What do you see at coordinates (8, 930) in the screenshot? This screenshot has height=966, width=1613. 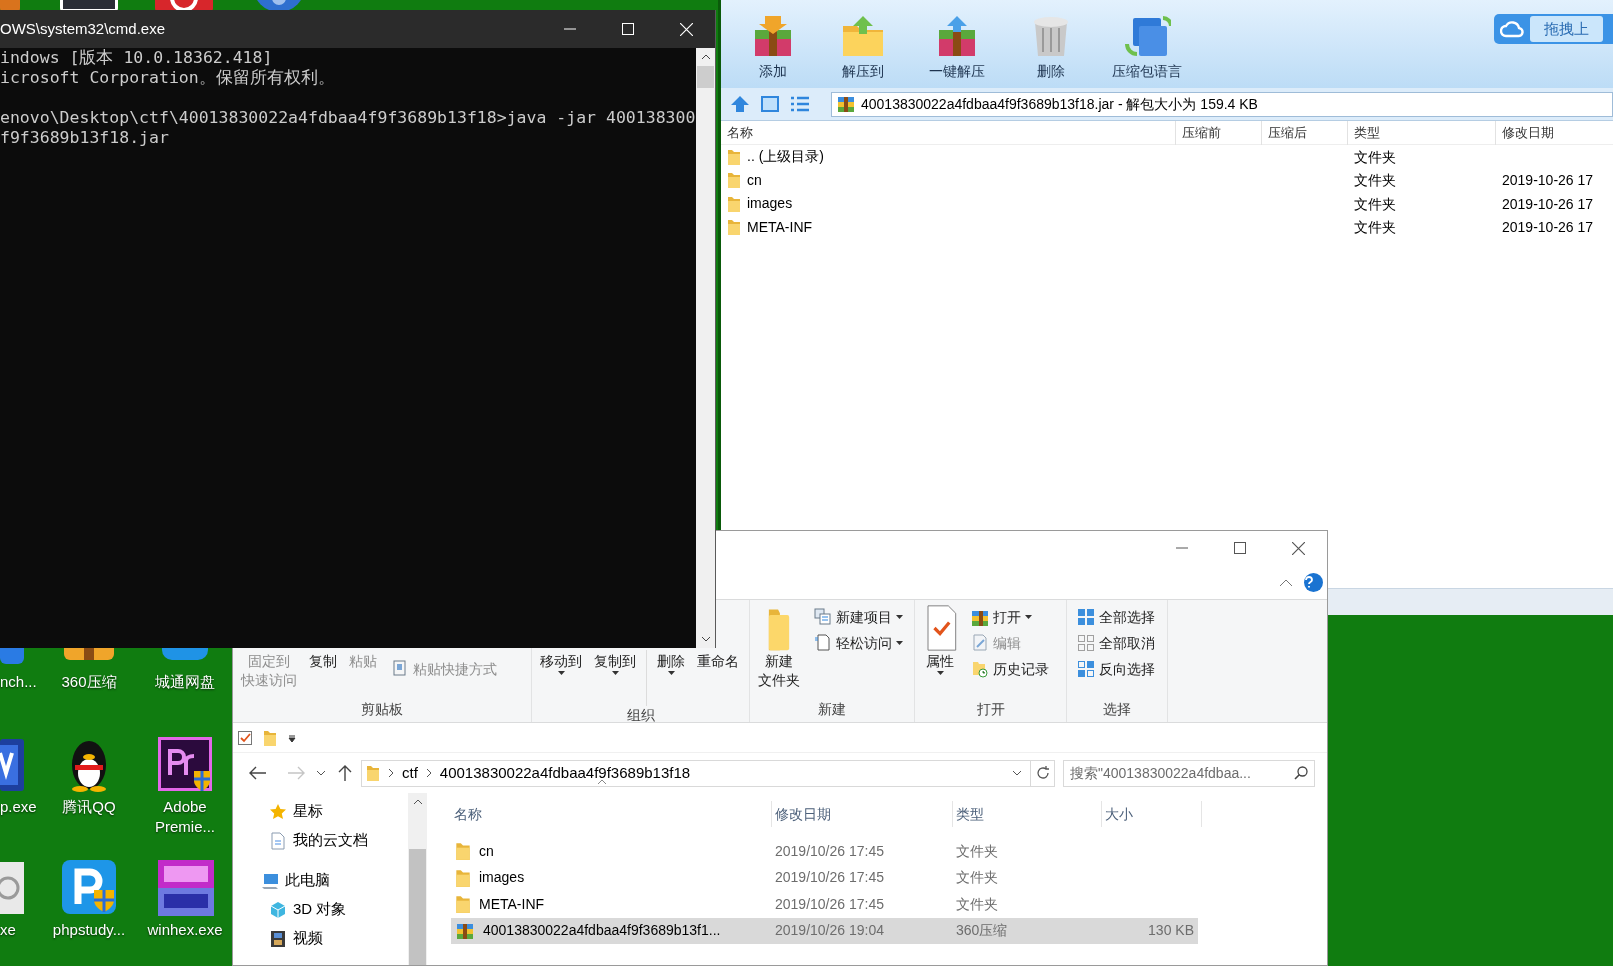 I see `icon-label: xe` at bounding box center [8, 930].